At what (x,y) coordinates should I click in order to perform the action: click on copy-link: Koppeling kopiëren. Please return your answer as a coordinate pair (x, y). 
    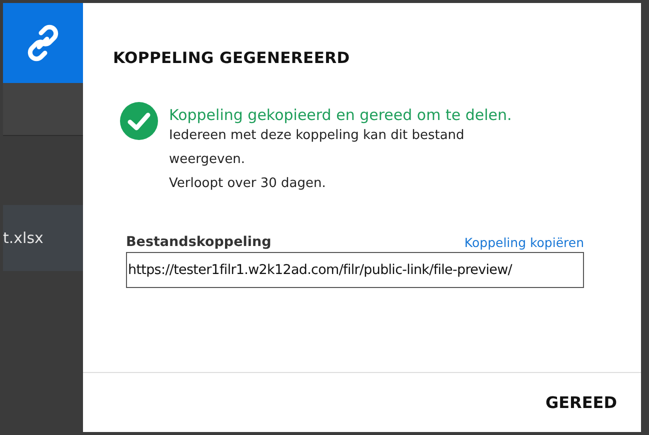
    Looking at the image, I should click on (524, 242).